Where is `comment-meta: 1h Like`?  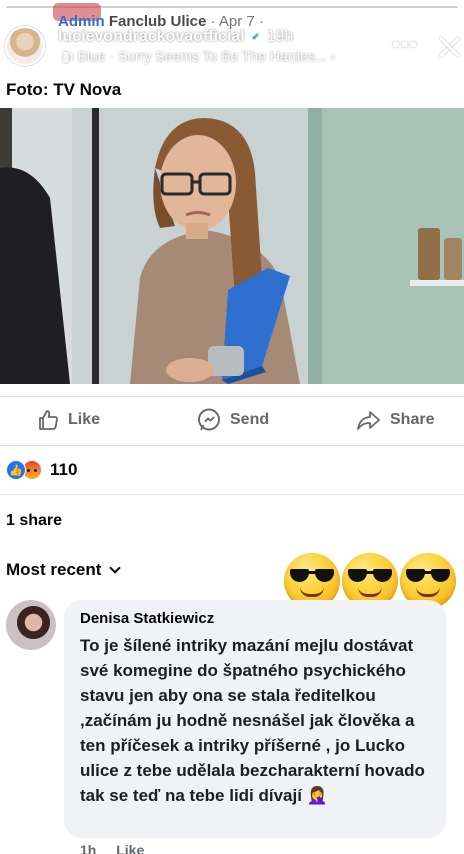
comment-meta: 1h Like is located at coordinates (120, 848).